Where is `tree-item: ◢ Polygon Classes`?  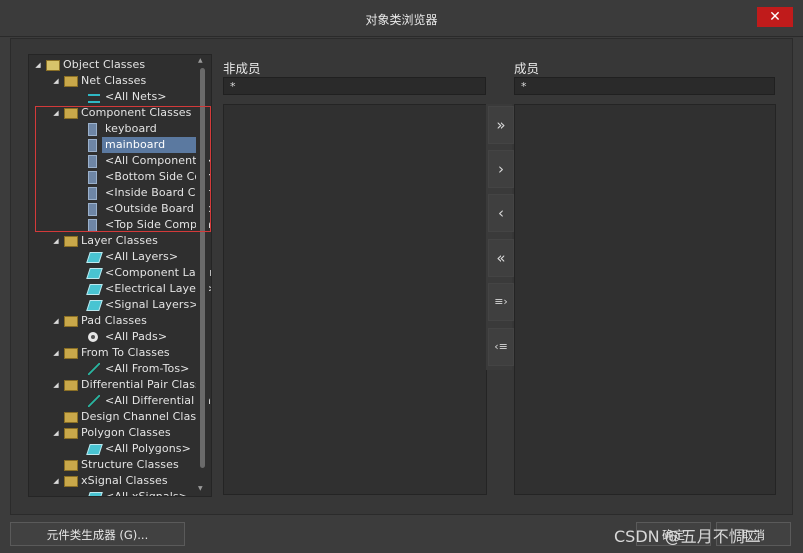
tree-item: ◢ Polygon Classes is located at coordinates (119, 433).